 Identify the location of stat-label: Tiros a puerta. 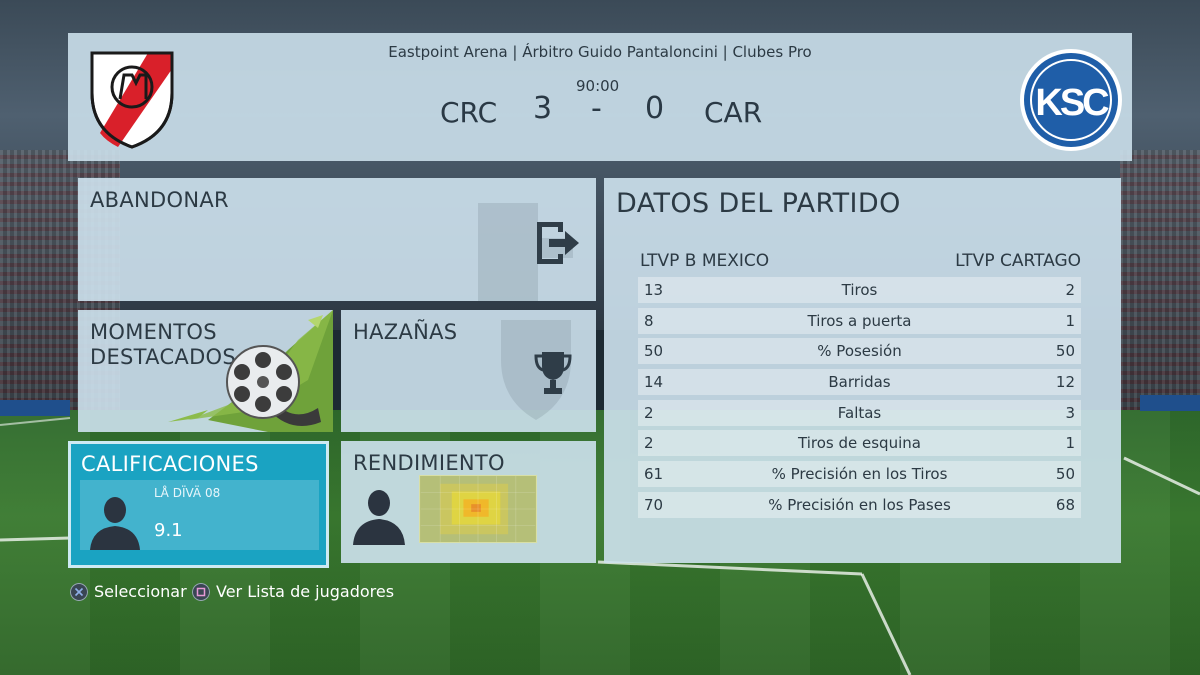
(859, 320).